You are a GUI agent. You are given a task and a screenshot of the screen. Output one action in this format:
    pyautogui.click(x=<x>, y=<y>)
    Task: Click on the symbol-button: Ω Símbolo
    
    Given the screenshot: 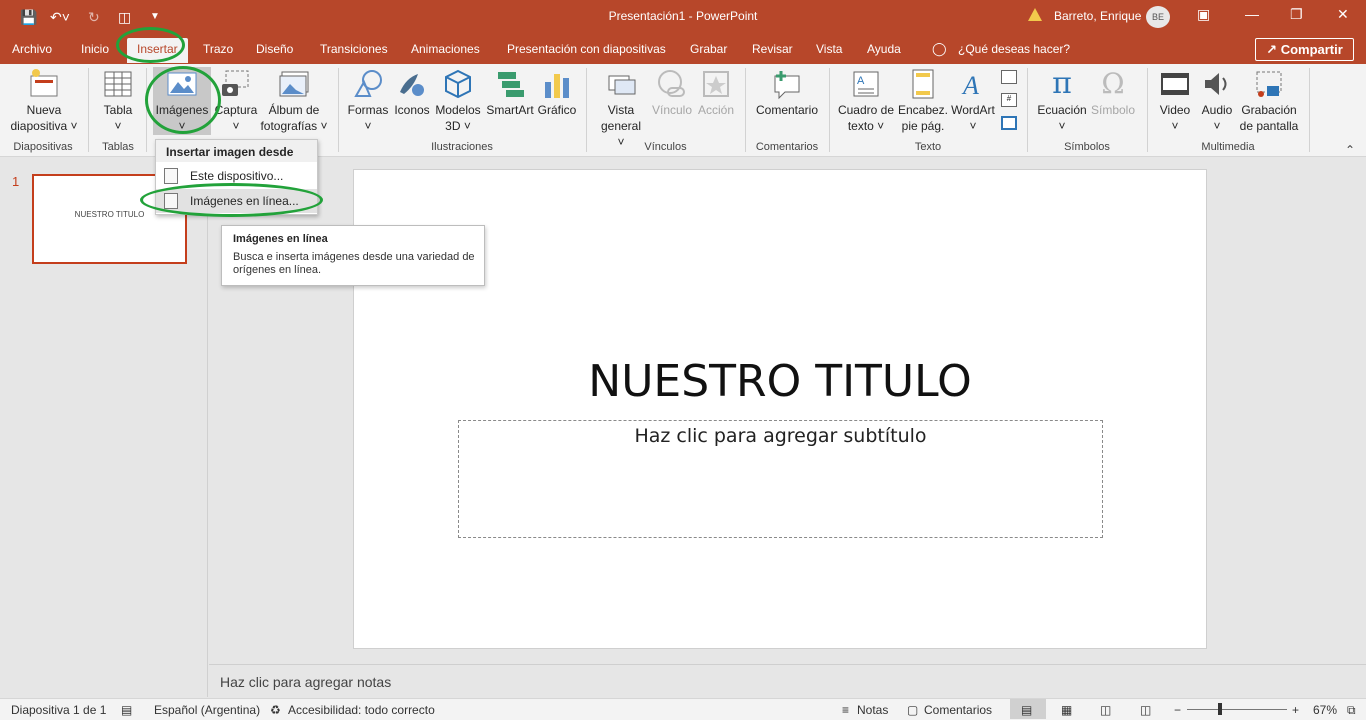 What is the action you would take?
    pyautogui.click(x=1113, y=93)
    